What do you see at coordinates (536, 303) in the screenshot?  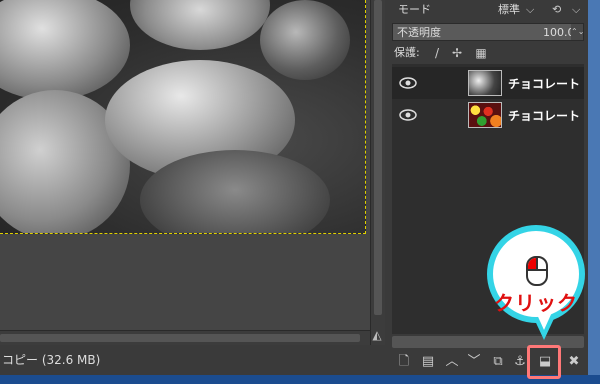 I see `callout-label: クリック` at bounding box center [536, 303].